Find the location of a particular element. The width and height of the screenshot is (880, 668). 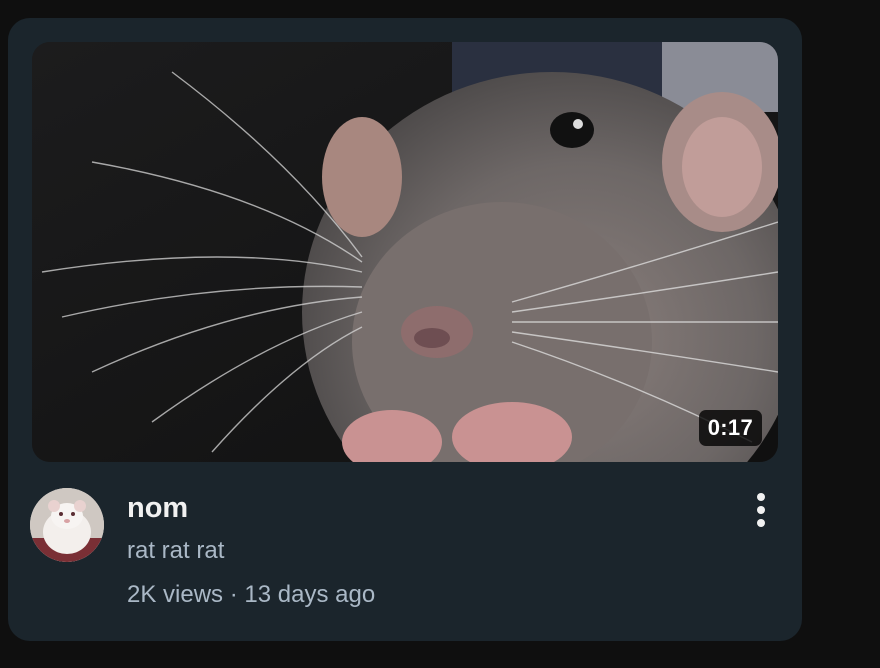

more-vertical-icon is located at coordinates (761, 510).